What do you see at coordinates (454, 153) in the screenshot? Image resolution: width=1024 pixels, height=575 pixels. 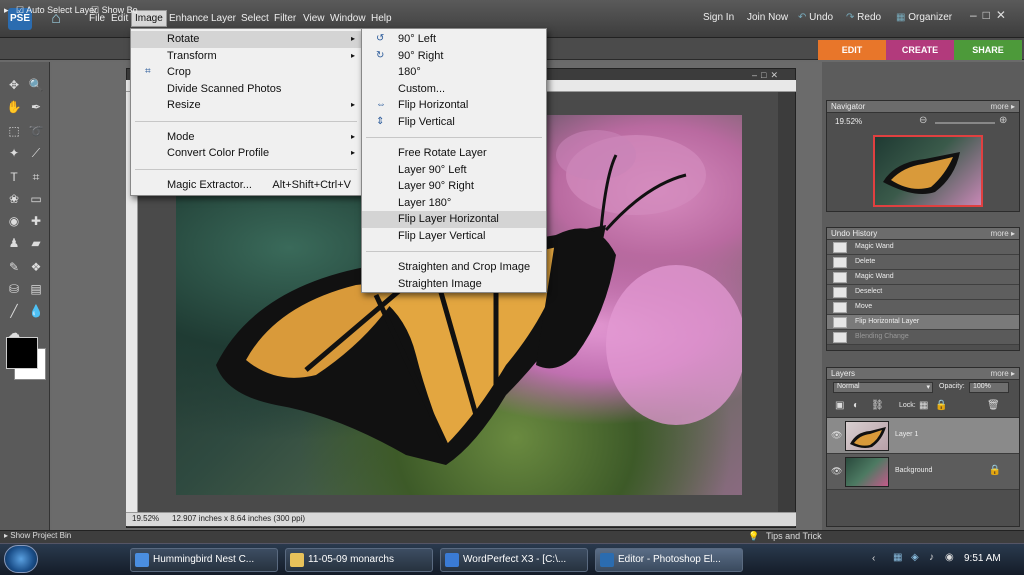 I see `menu-item-free-rotate-layer: Free Rotate Layer` at bounding box center [454, 153].